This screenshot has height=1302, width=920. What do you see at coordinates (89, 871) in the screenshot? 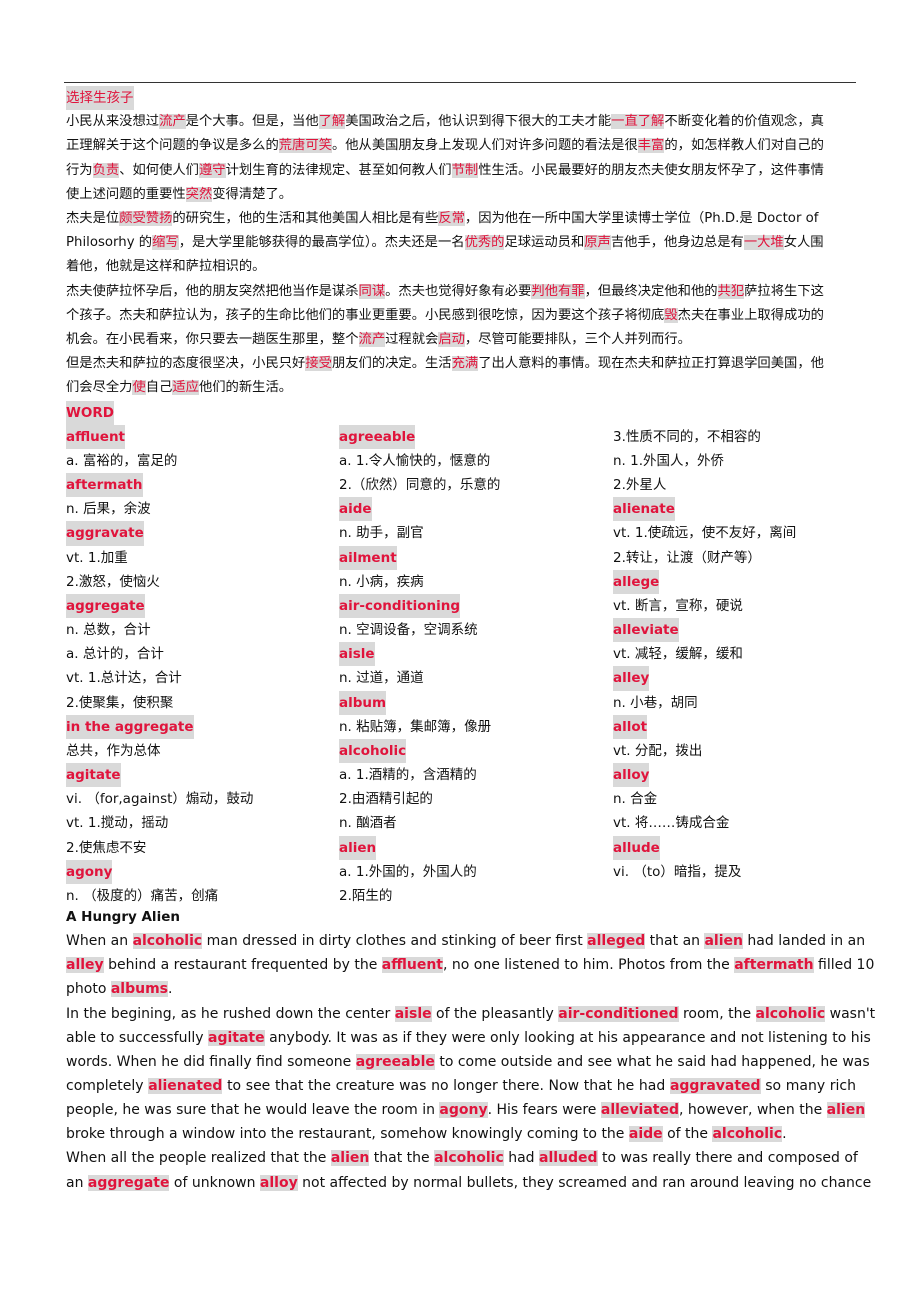
I see `vocabulary-word-text: agony` at bounding box center [89, 871].